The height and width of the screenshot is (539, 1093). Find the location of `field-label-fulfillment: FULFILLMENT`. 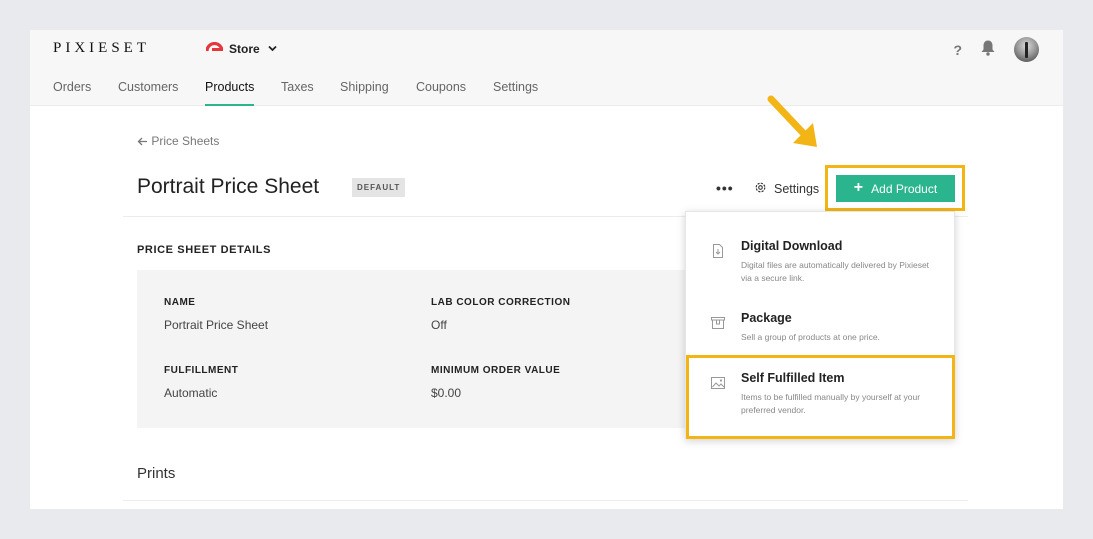

field-label-fulfillment: FULFILLMENT is located at coordinates (201, 370).